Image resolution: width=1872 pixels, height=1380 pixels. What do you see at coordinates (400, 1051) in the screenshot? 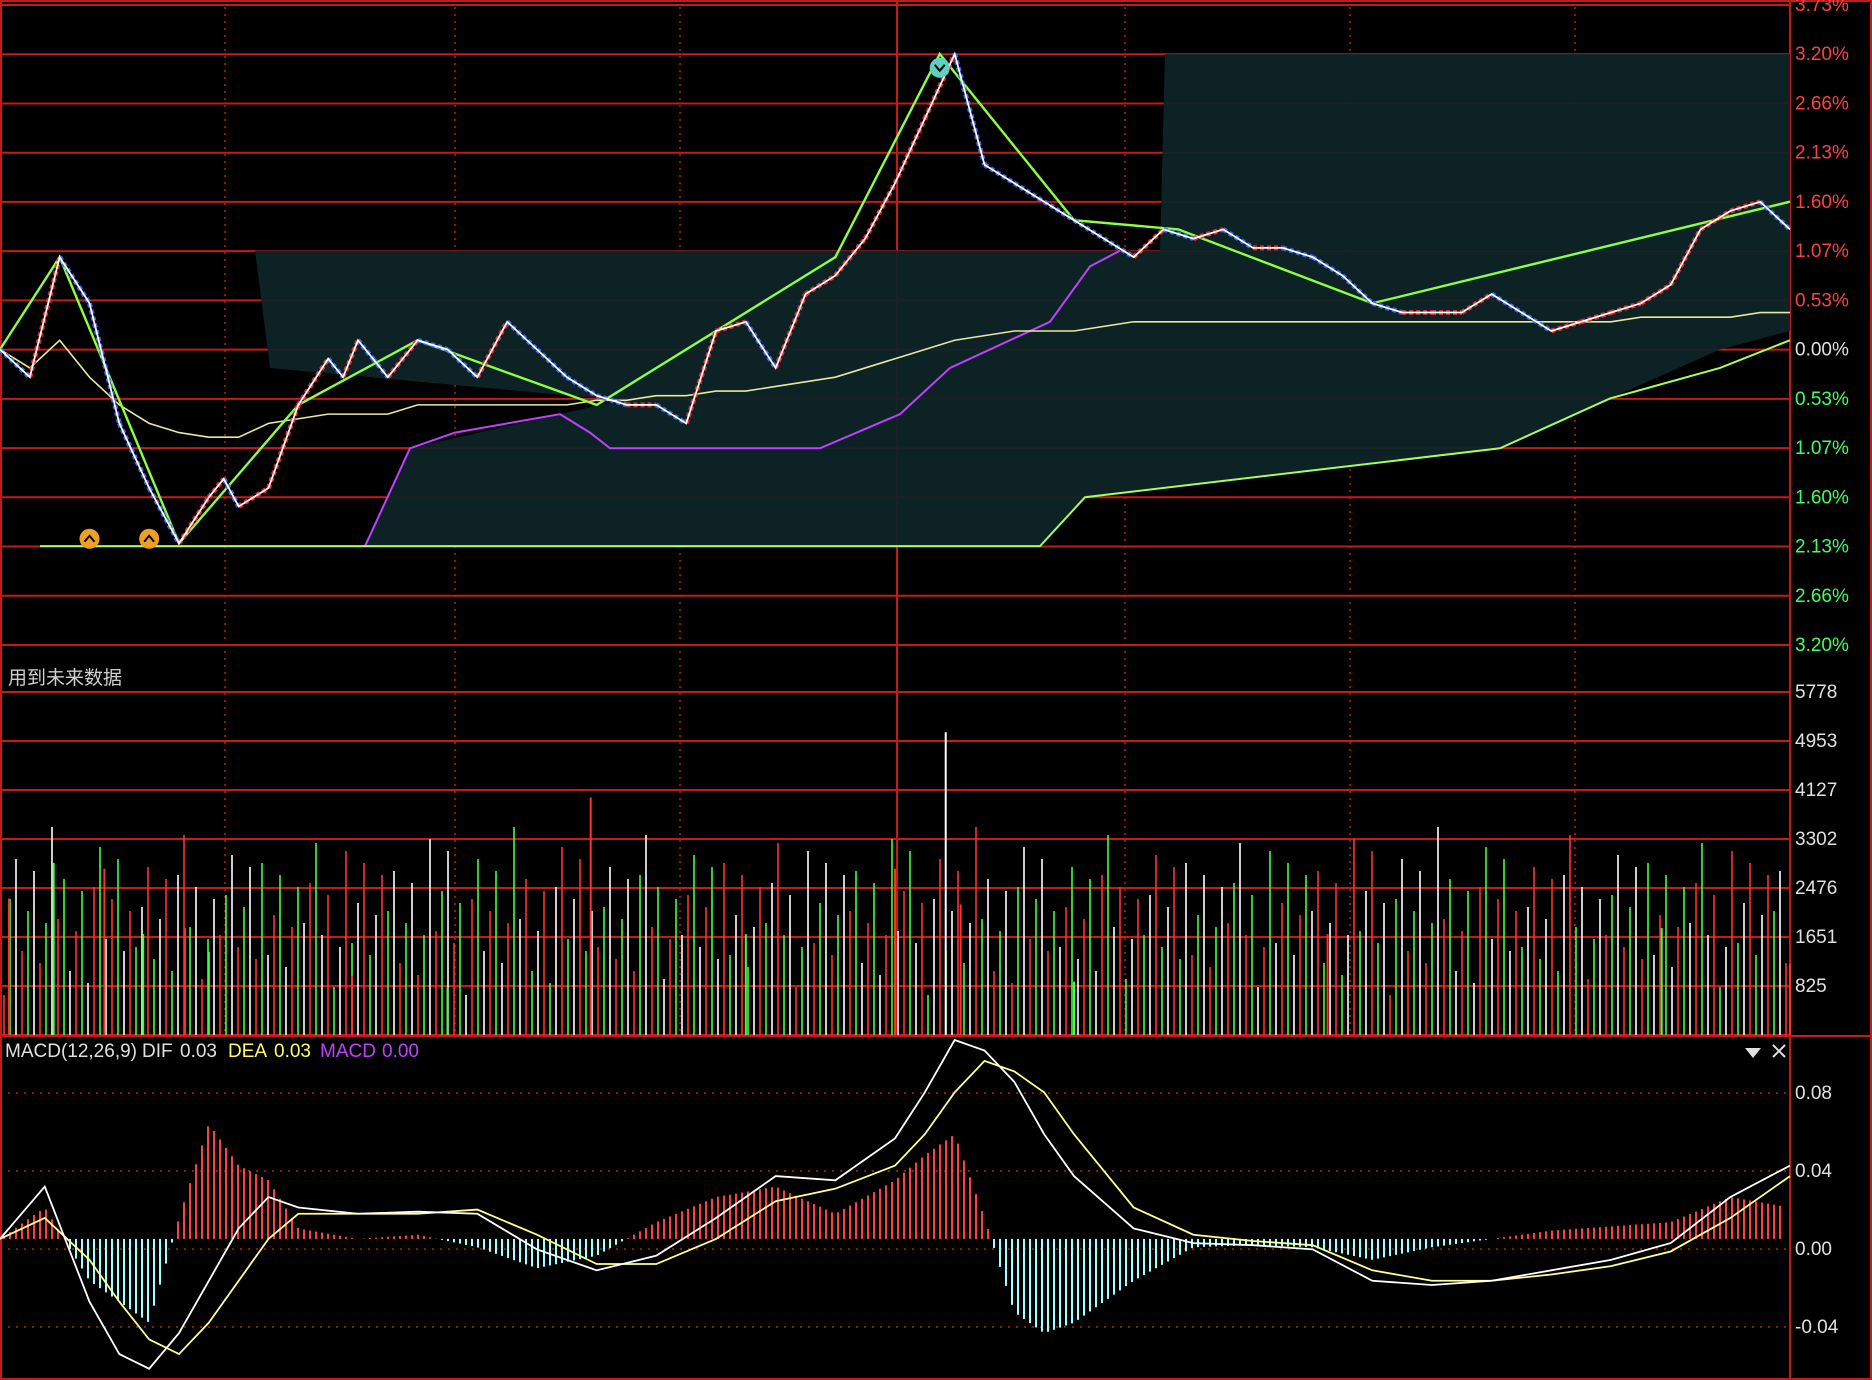
I see `macd-legend-value: 0.00` at bounding box center [400, 1051].